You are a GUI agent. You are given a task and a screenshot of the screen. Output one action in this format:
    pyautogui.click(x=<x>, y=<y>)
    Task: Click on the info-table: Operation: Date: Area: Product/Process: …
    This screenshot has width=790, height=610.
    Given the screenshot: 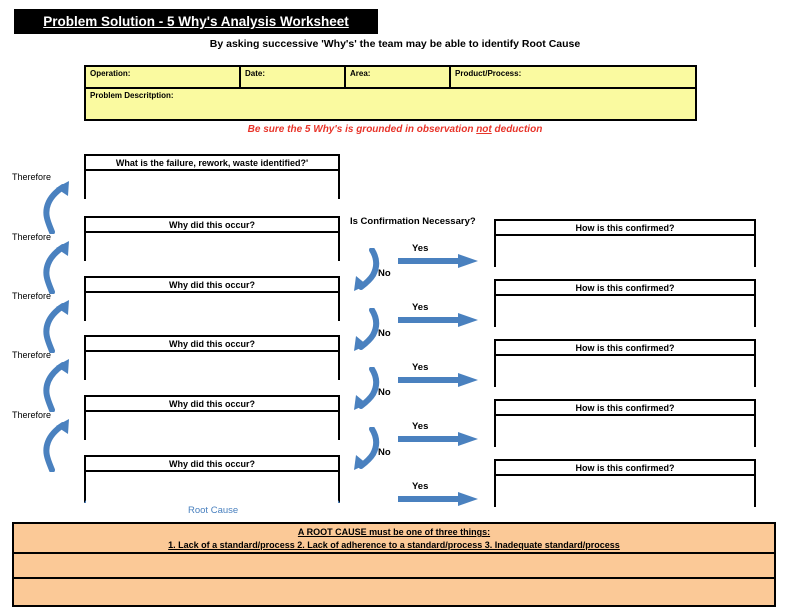 What is the action you would take?
    pyautogui.click(x=390, y=93)
    